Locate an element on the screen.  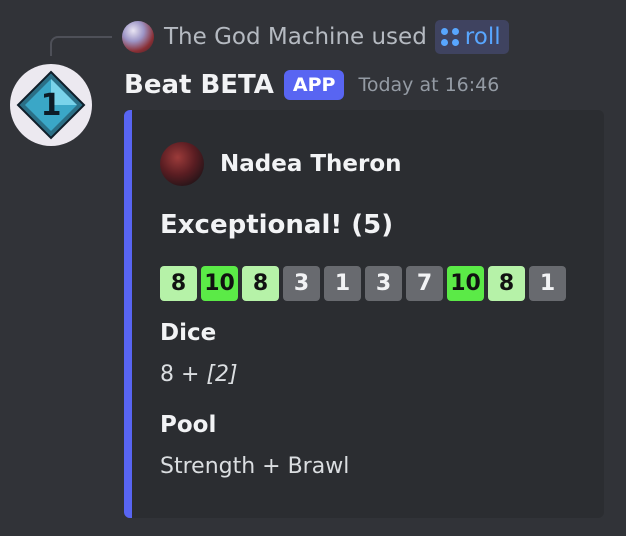
bot-avatar-label: 1 is located at coordinates (51, 105).